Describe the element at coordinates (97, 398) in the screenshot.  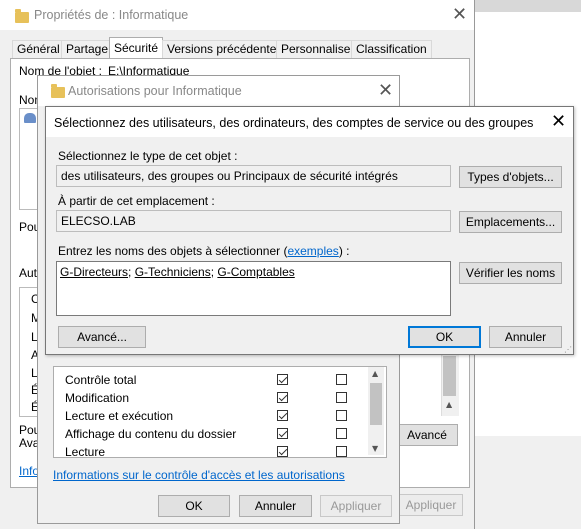
I see `permission-label: Modification` at that location.